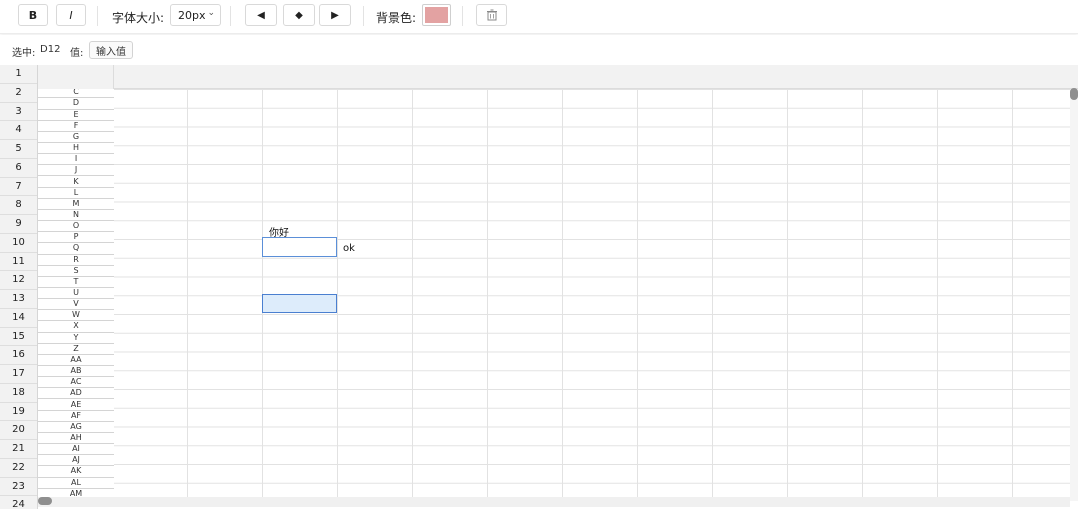 The height and width of the screenshot is (509, 1078). What do you see at coordinates (18, 112) in the screenshot?
I see `row-number: 3` at bounding box center [18, 112].